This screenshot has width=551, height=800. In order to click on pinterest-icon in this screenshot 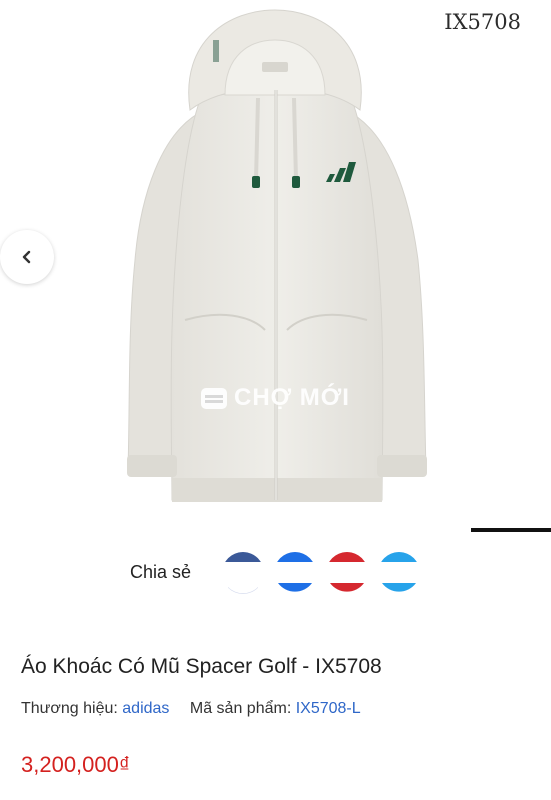, I will do `click(347, 573)`.